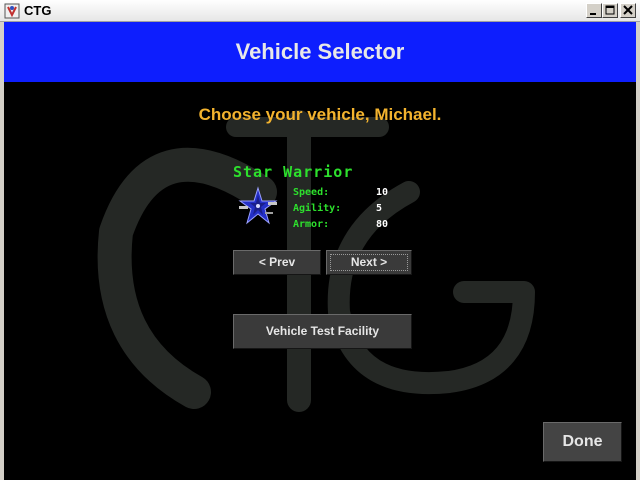 The image size is (640, 480). Describe the element at coordinates (311, 192) in the screenshot. I see `stat-label-speed: Speed:` at that location.